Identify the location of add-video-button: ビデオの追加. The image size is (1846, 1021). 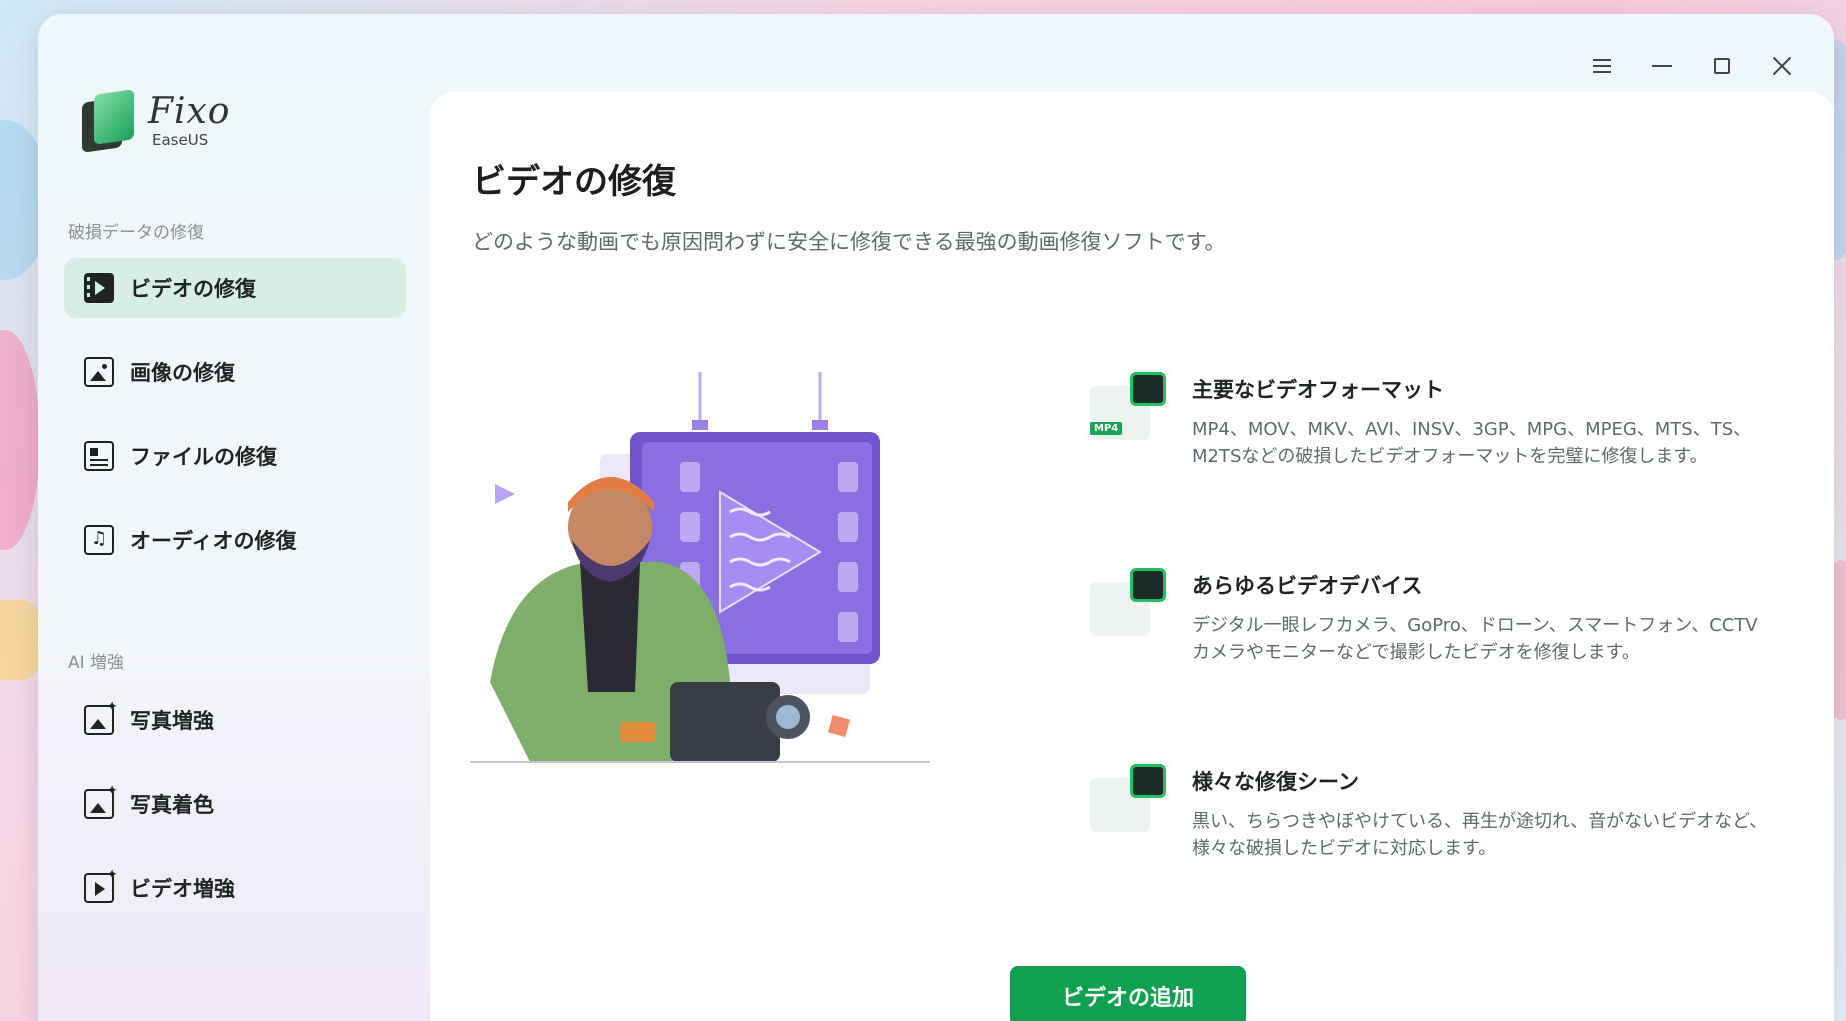
(1128, 993).